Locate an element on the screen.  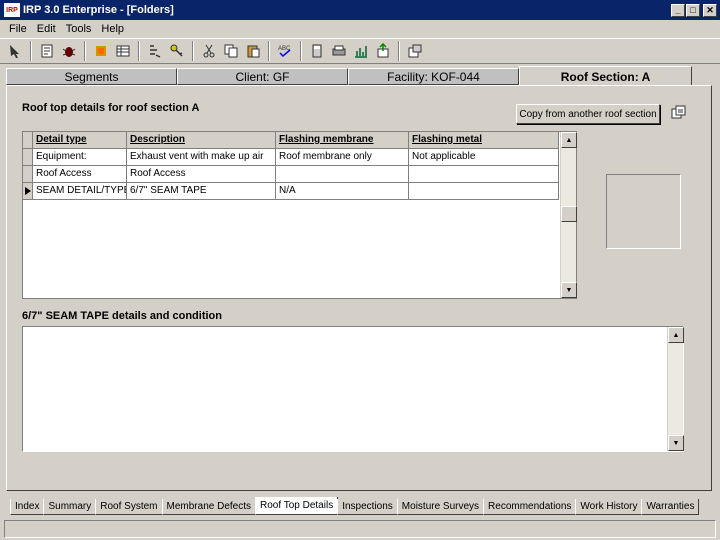
window-title: IRP 3.0 Enterprise - [Folders] is located at coordinates (98, 10).